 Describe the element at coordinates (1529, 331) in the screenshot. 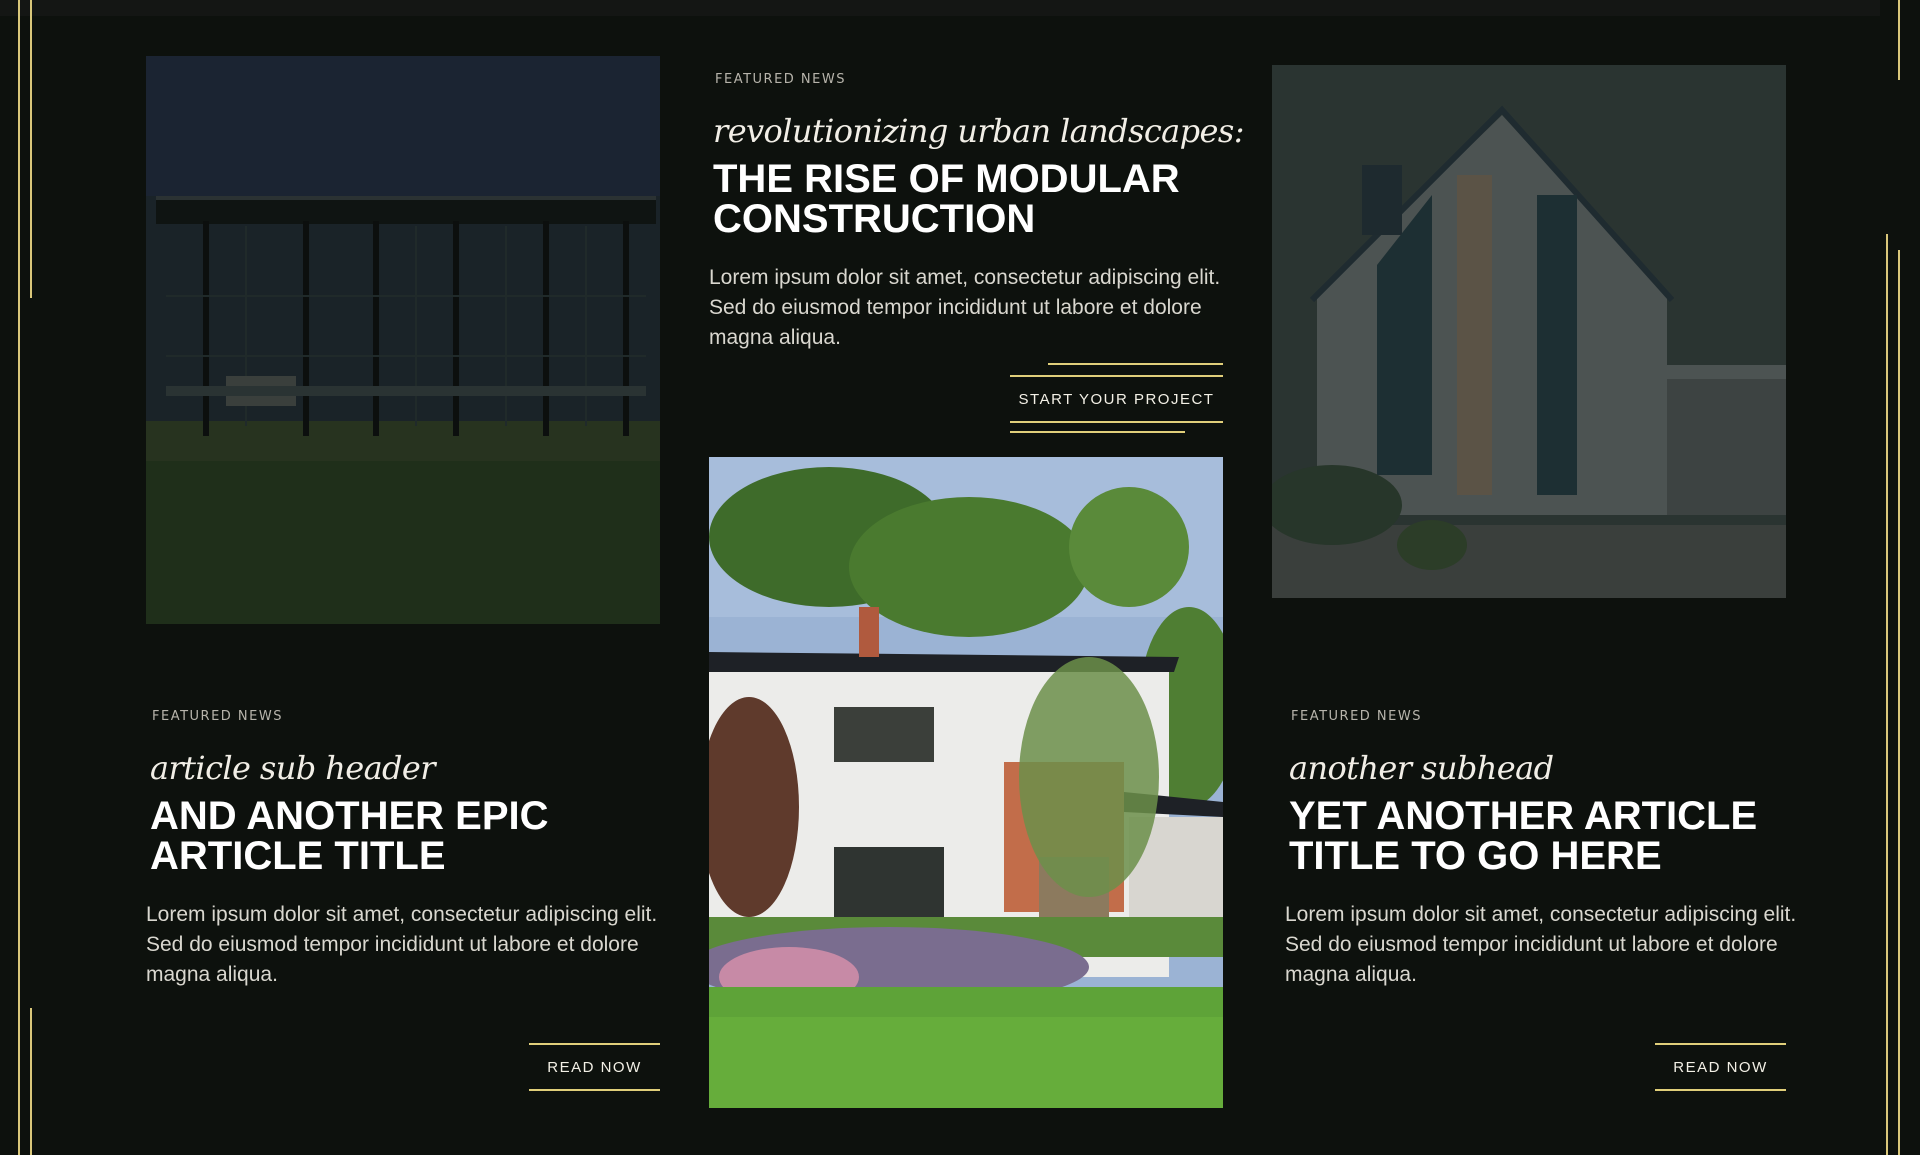

I see `modern-gable-house-photo` at that location.